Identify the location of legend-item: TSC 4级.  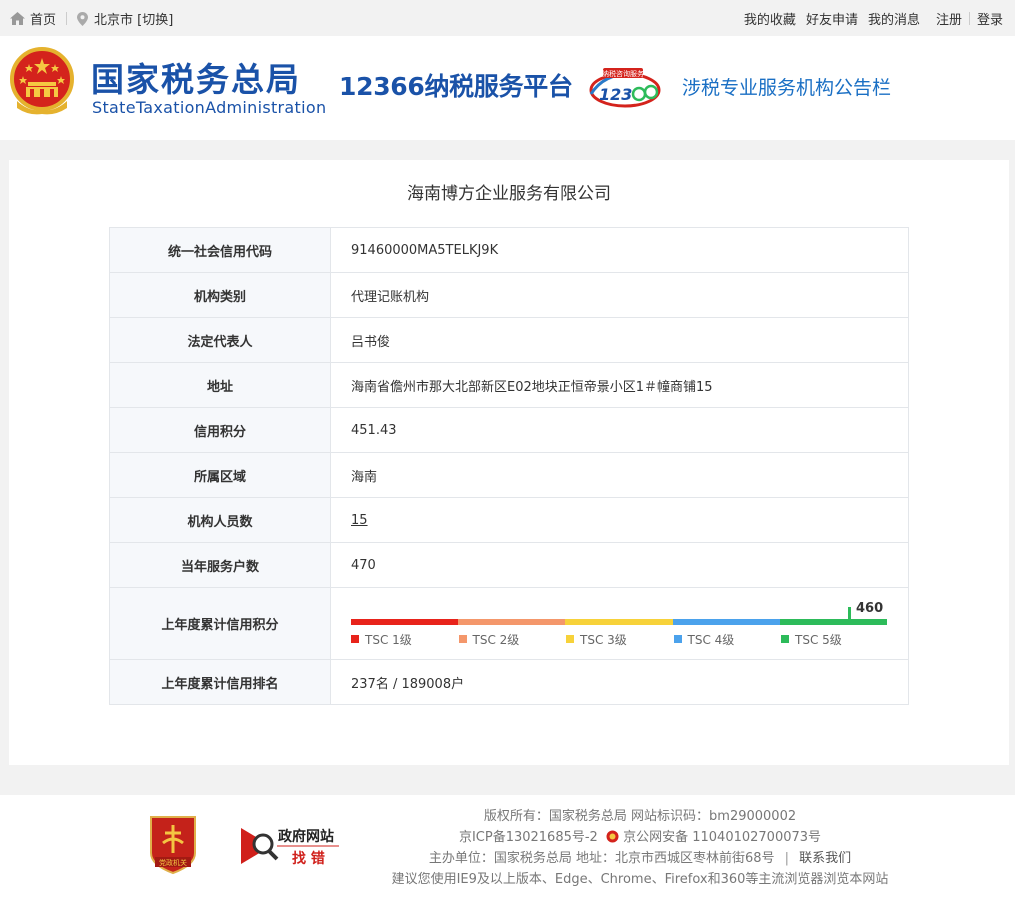
(727, 639).